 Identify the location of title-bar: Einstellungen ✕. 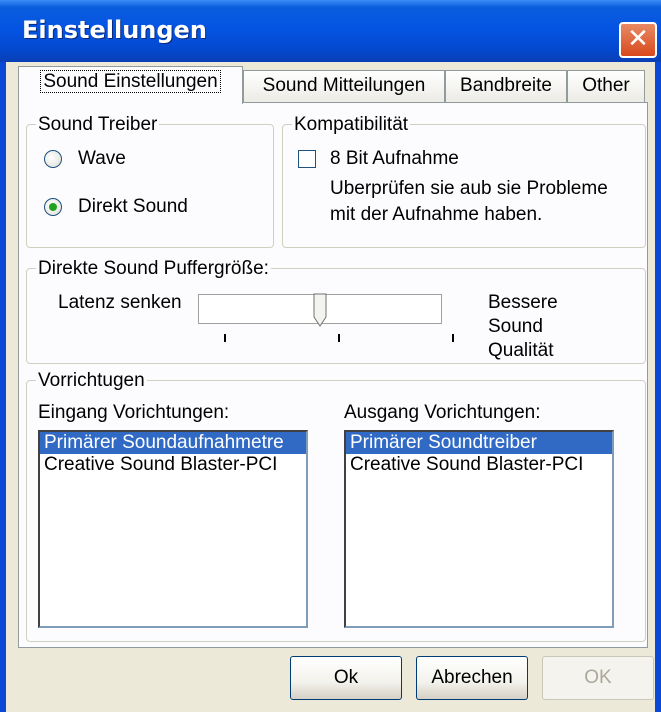
(330, 31).